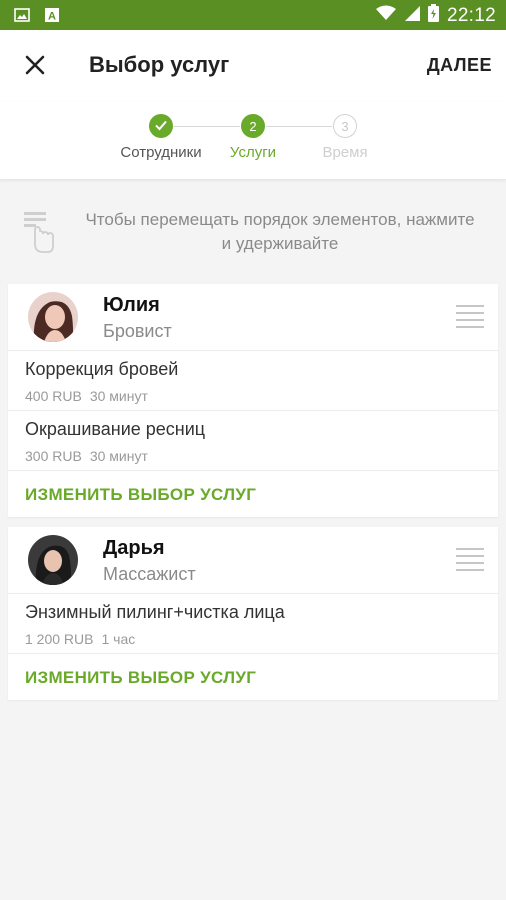 The height and width of the screenshot is (900, 506). I want to click on next-button: ДАЛЕЕ, so click(459, 65).